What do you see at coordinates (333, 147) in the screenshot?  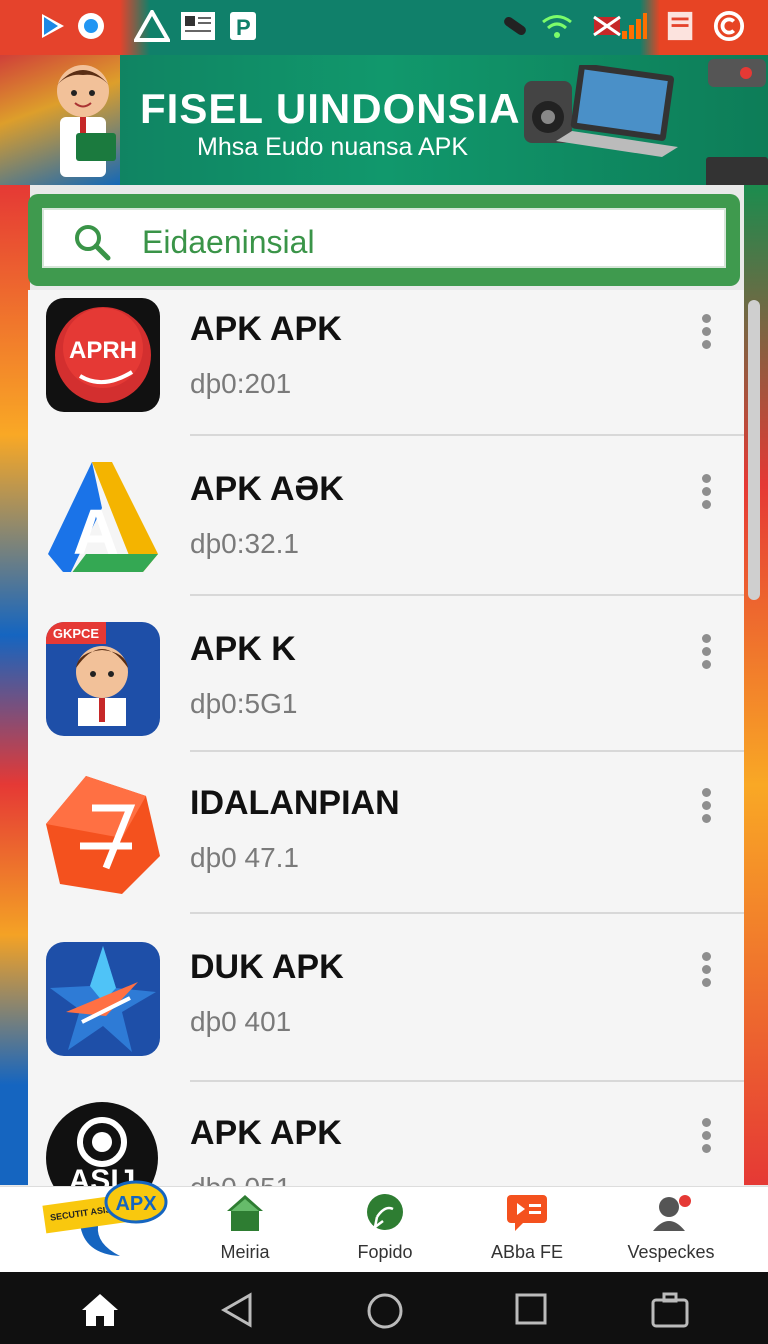 I see `page-subtitle: Mhsa Eudo nuansa APK` at bounding box center [333, 147].